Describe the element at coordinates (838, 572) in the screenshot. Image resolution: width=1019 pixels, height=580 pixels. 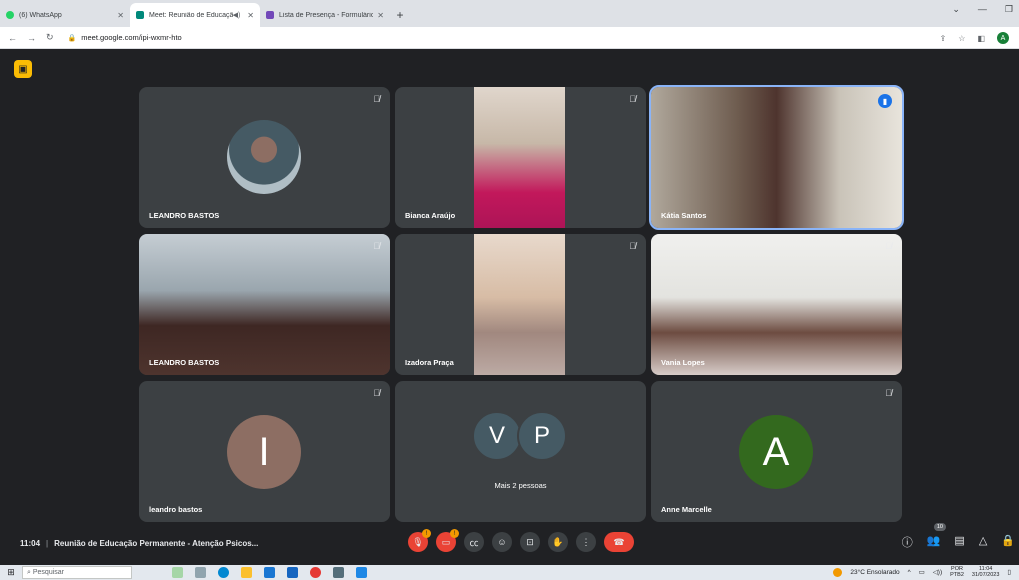
I see `weather-icon` at that location.